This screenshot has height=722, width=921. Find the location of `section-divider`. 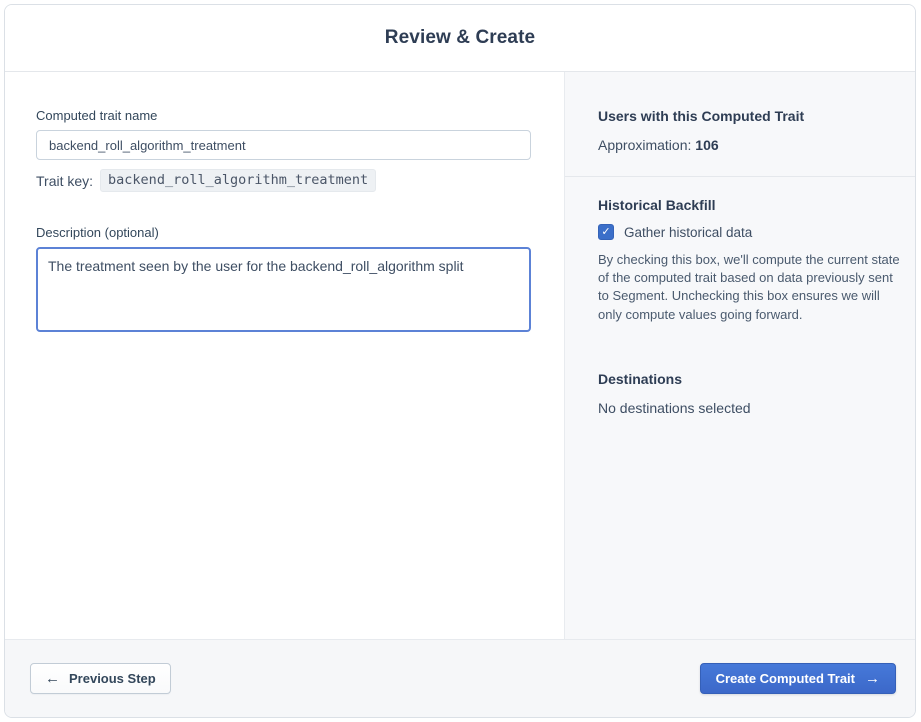

section-divider is located at coordinates (740, 176).